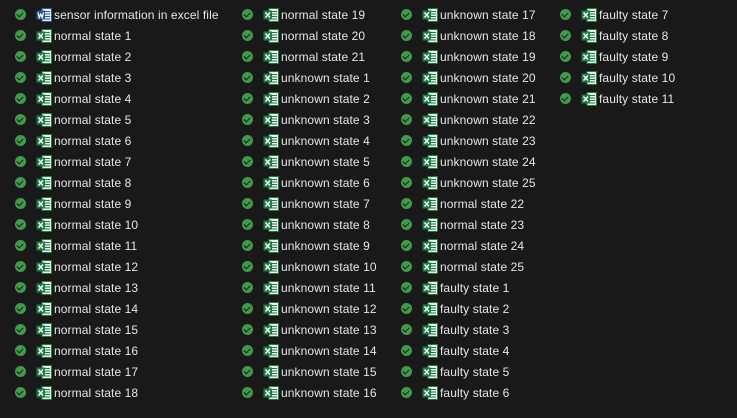 This screenshot has width=737, height=418. I want to click on file-item: unknown state 5, so click(309, 161).